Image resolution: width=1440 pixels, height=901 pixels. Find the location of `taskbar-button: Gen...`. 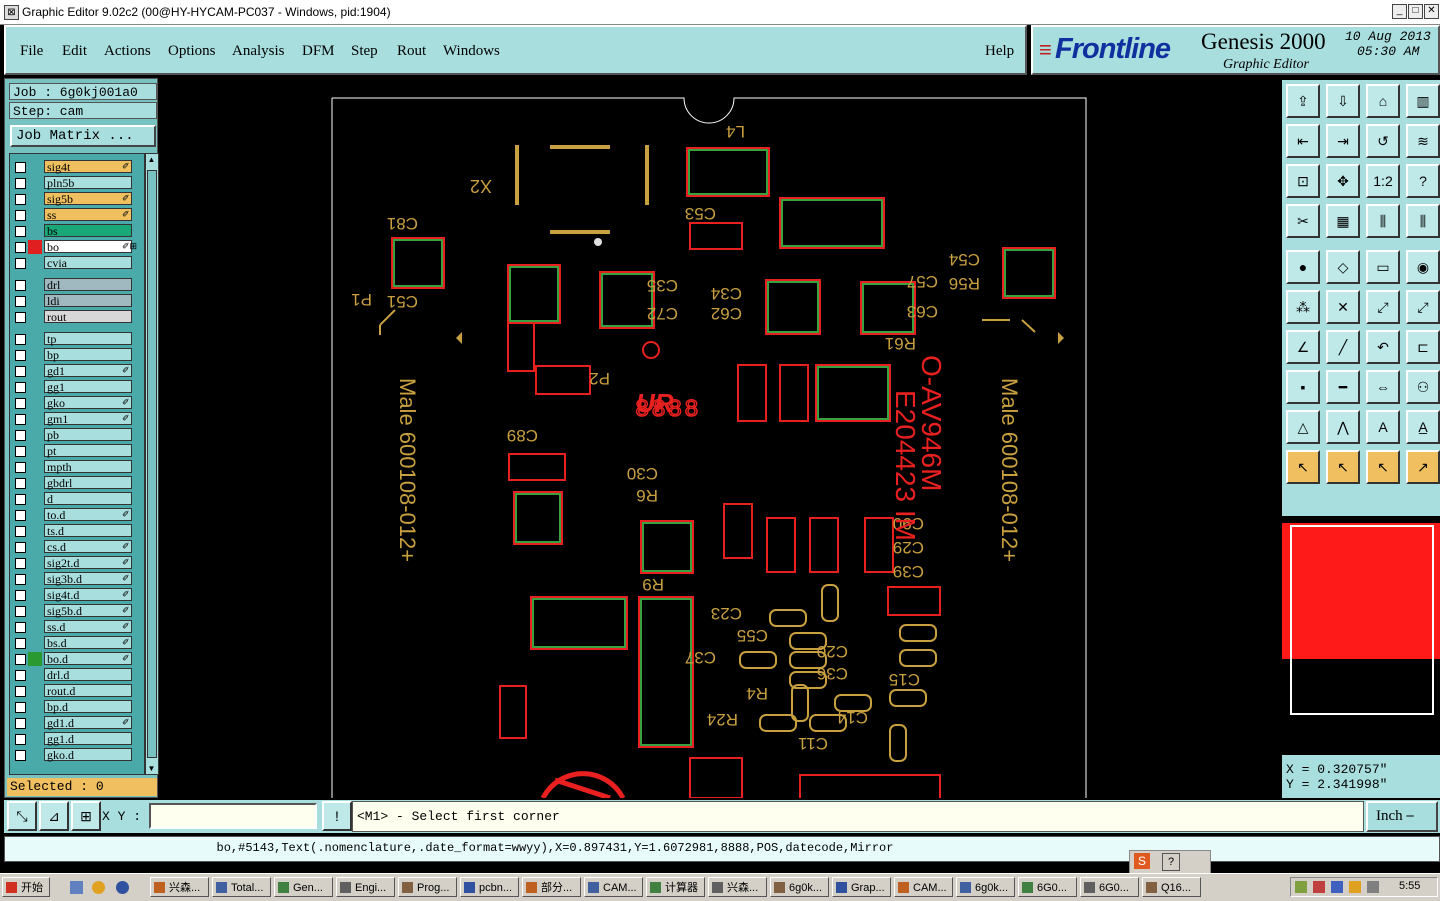

taskbar-button: Gen... is located at coordinates (303, 887).